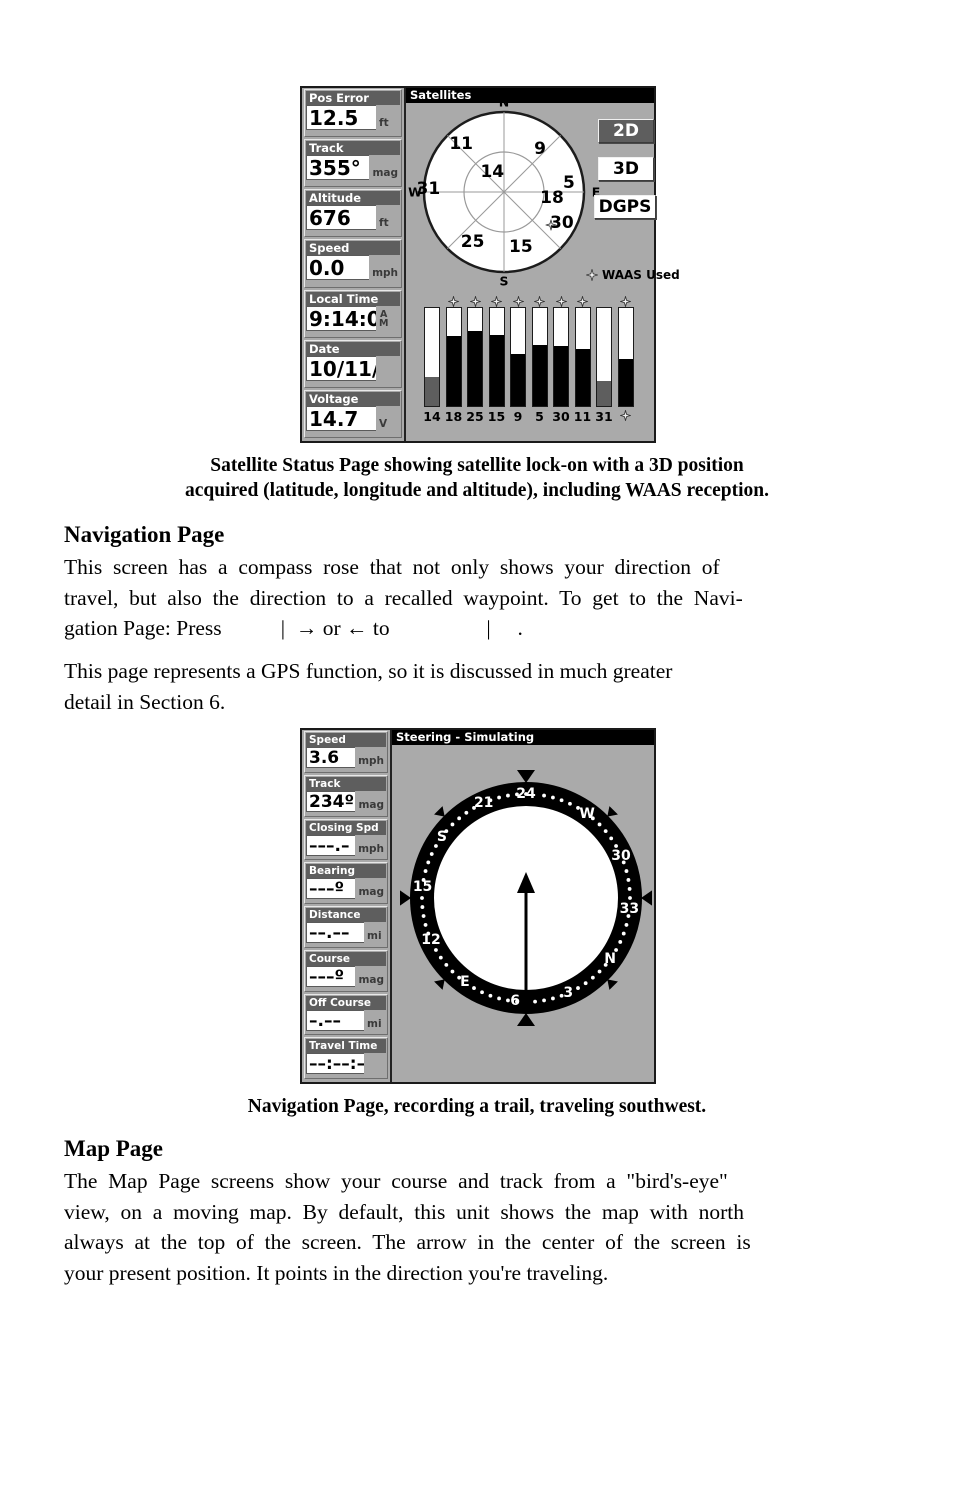 The image size is (954, 1487). Describe the element at coordinates (338, 268) in the screenshot. I see `data-field-value: 0.0` at that location.